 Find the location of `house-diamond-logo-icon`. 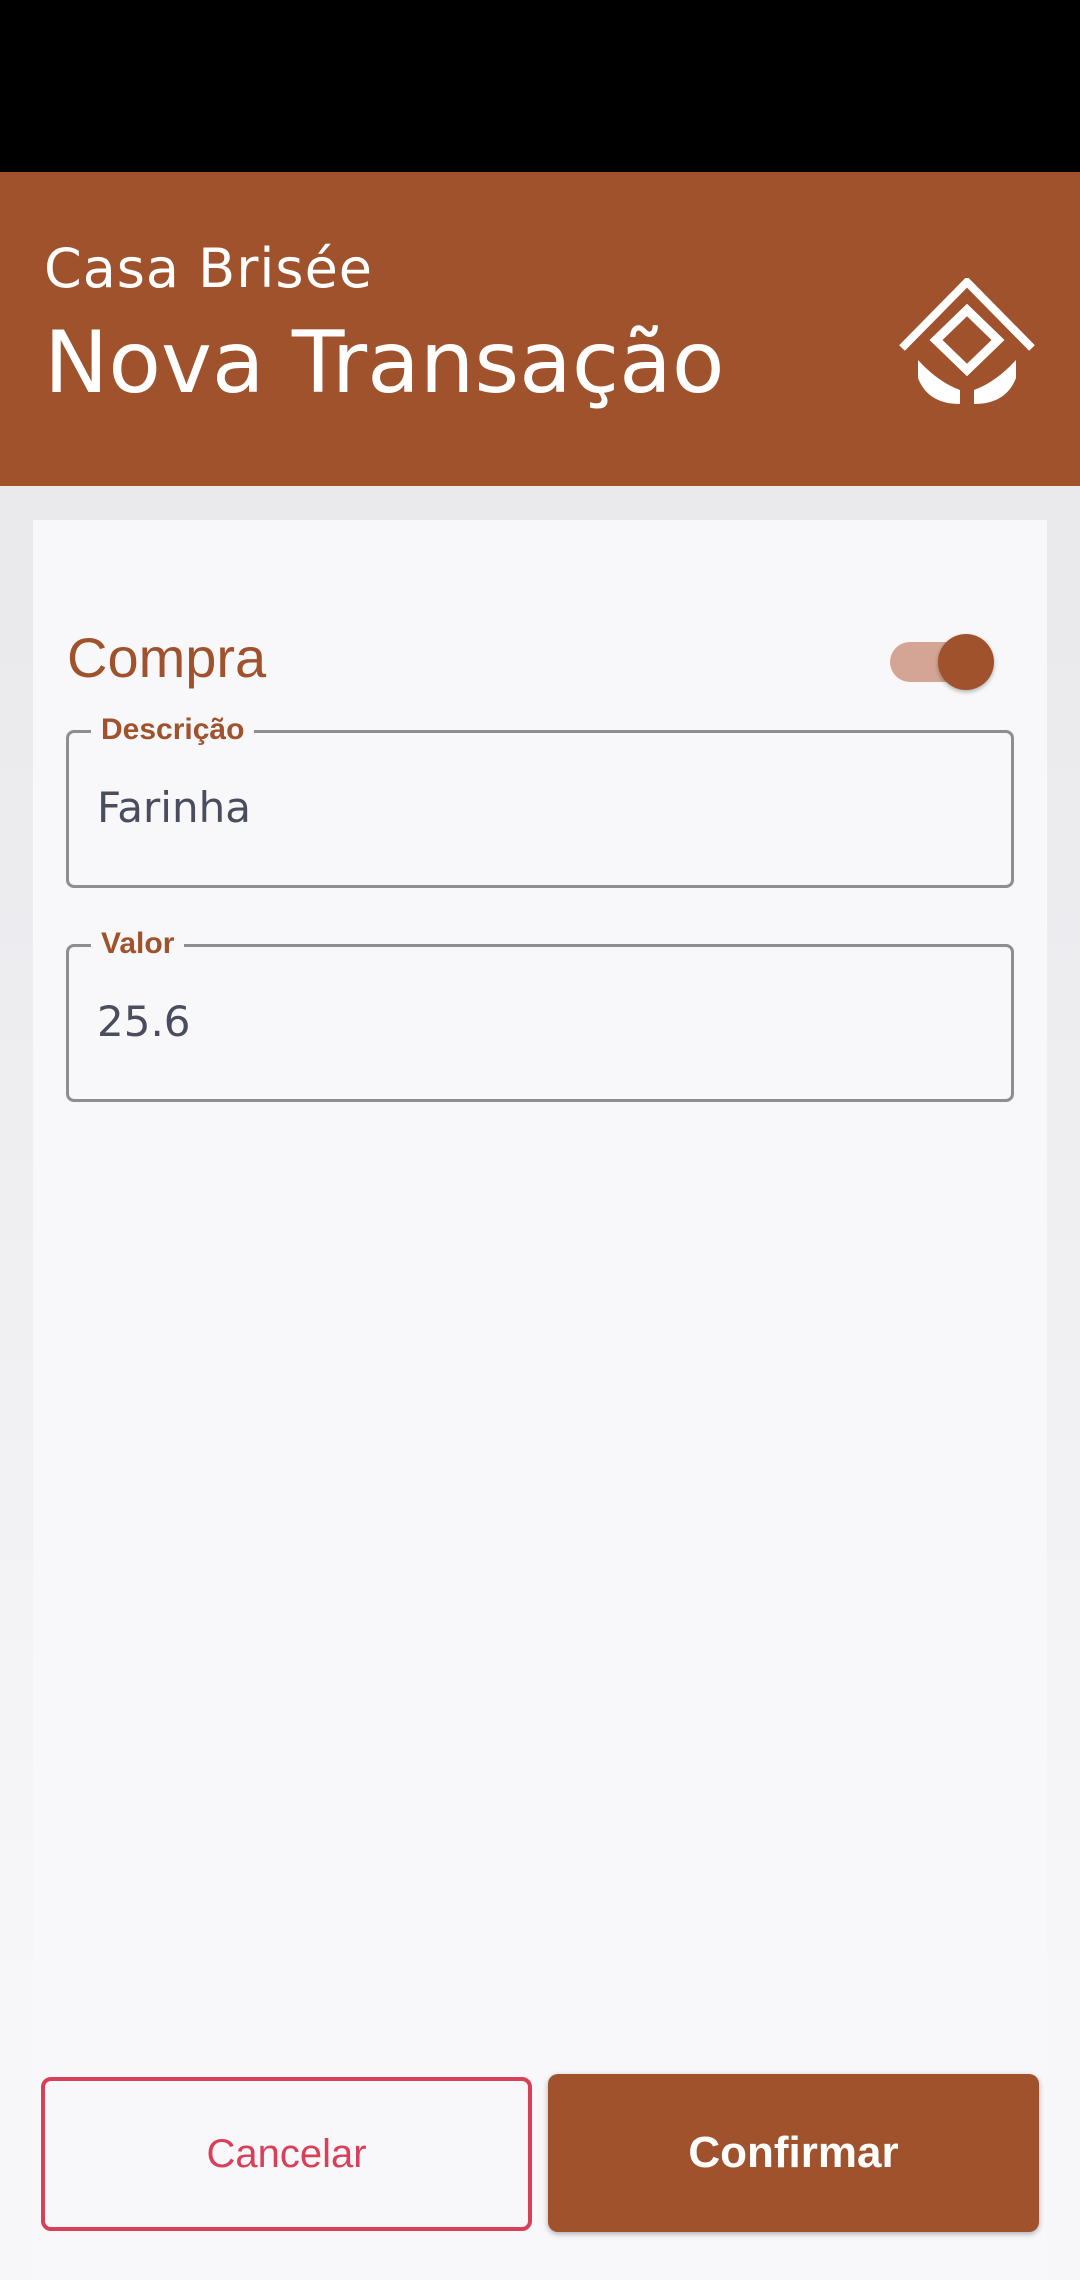

house-diamond-logo-icon is located at coordinates (967, 341).